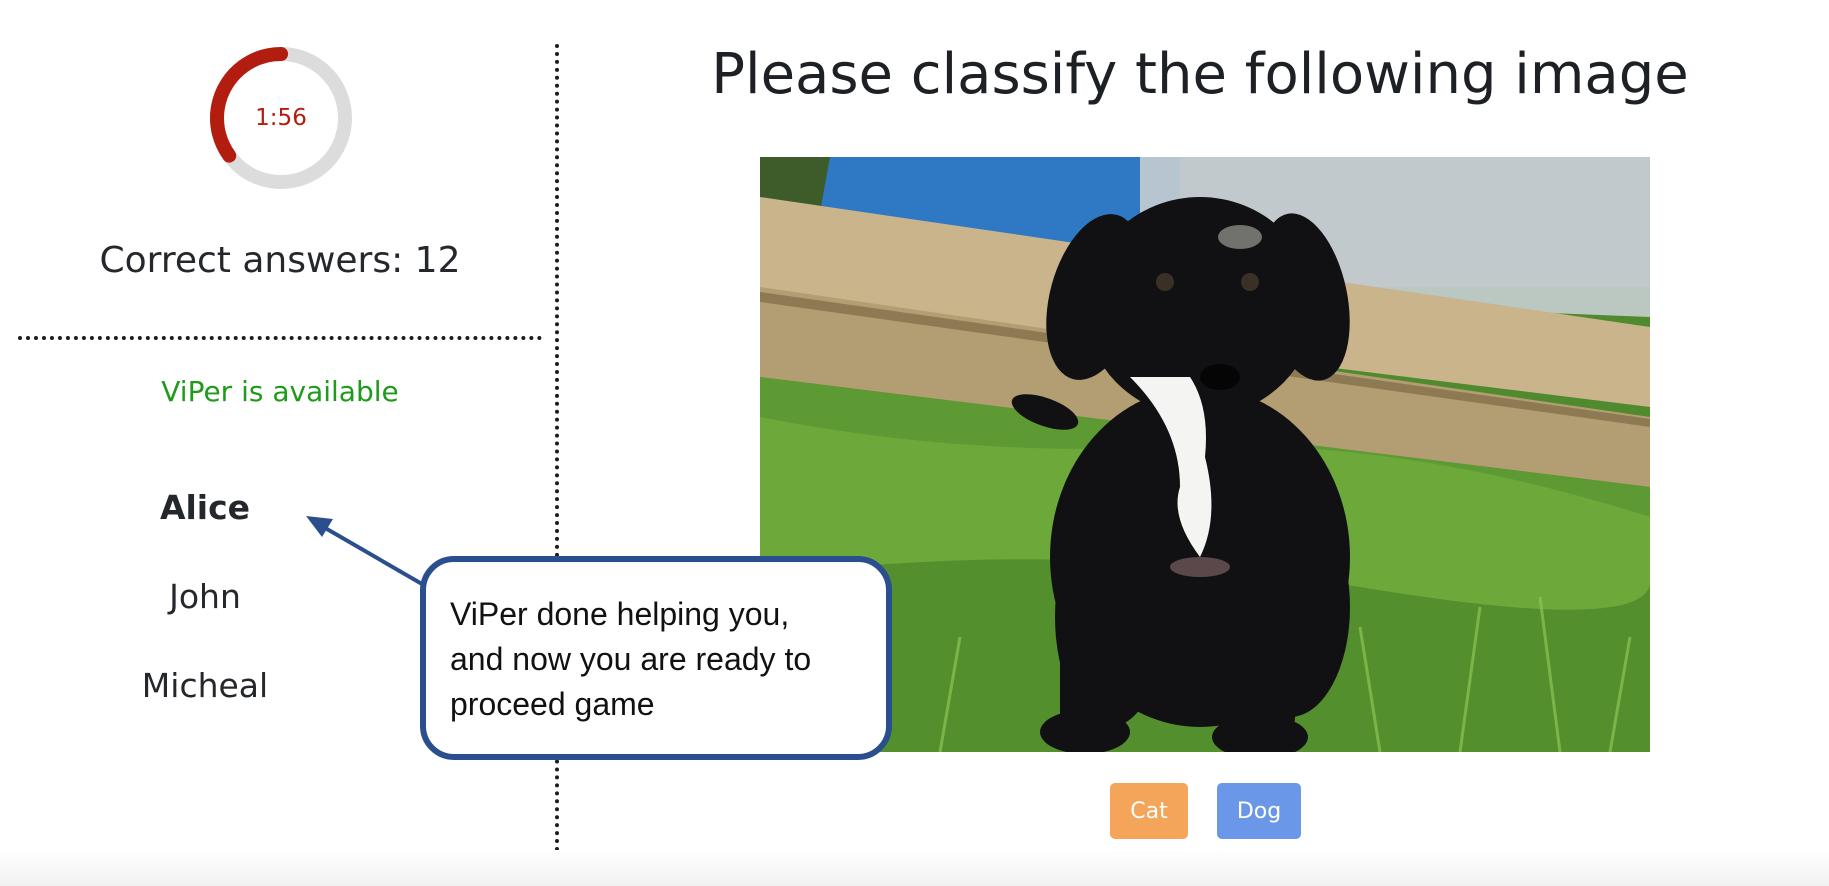 The image size is (1829, 886). I want to click on sidebar-divider, so click(280, 338).